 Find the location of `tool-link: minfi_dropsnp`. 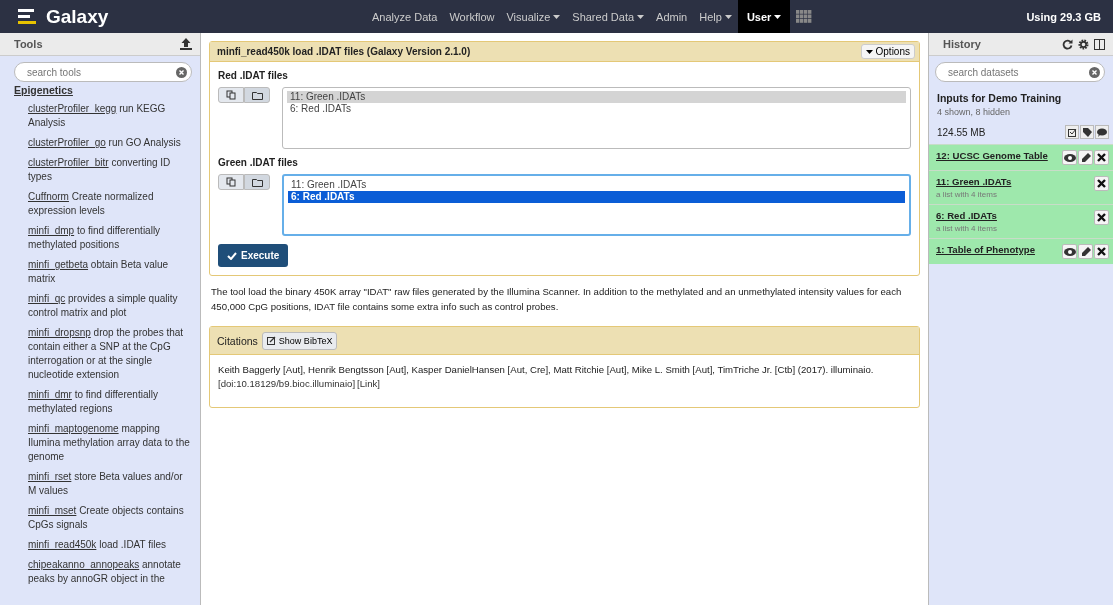

tool-link: minfi_dropsnp is located at coordinates (59, 332).